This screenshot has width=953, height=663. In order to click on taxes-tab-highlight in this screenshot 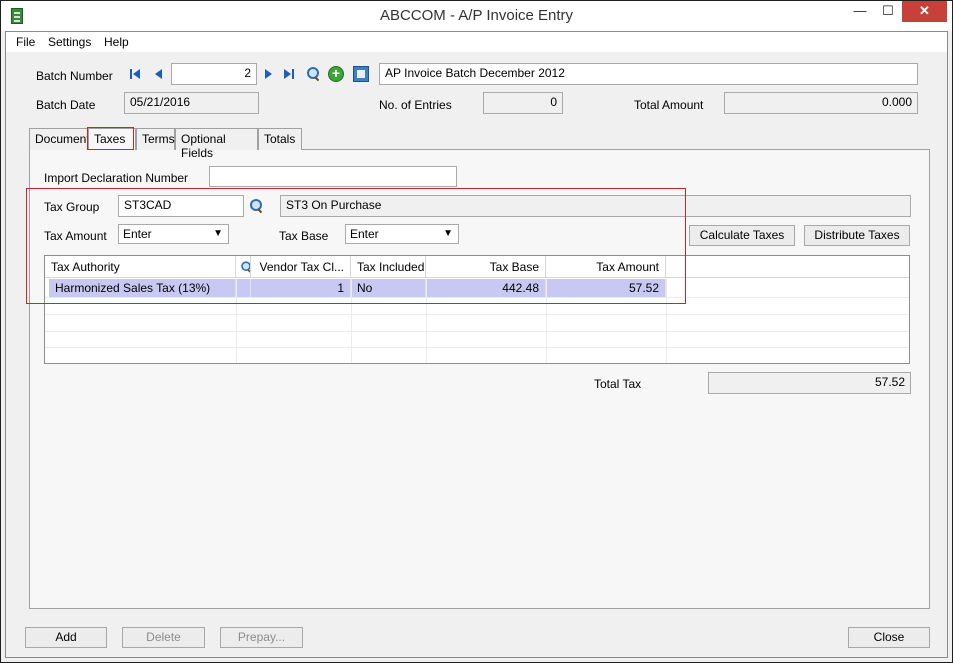, I will do `click(110, 138)`.